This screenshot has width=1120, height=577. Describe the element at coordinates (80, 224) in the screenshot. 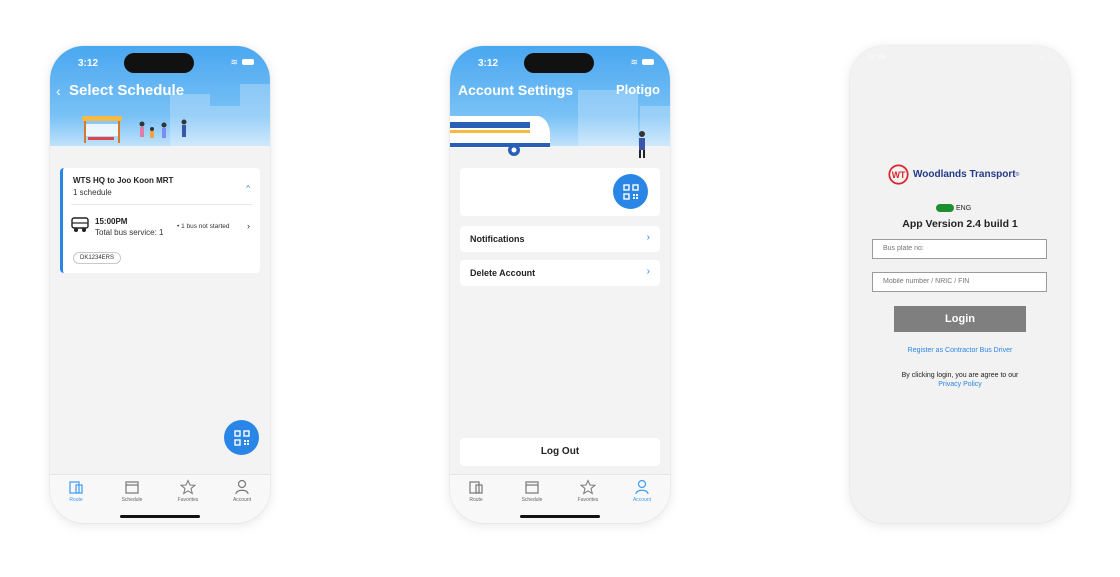

I see `bus-icon` at that location.